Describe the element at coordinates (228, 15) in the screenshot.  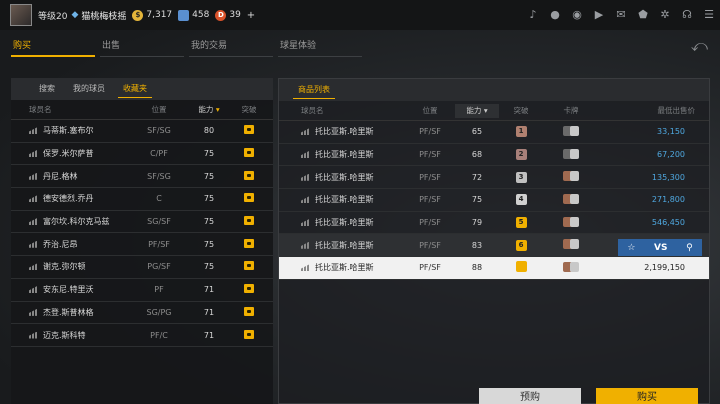
I see `points-display: D 39` at that location.